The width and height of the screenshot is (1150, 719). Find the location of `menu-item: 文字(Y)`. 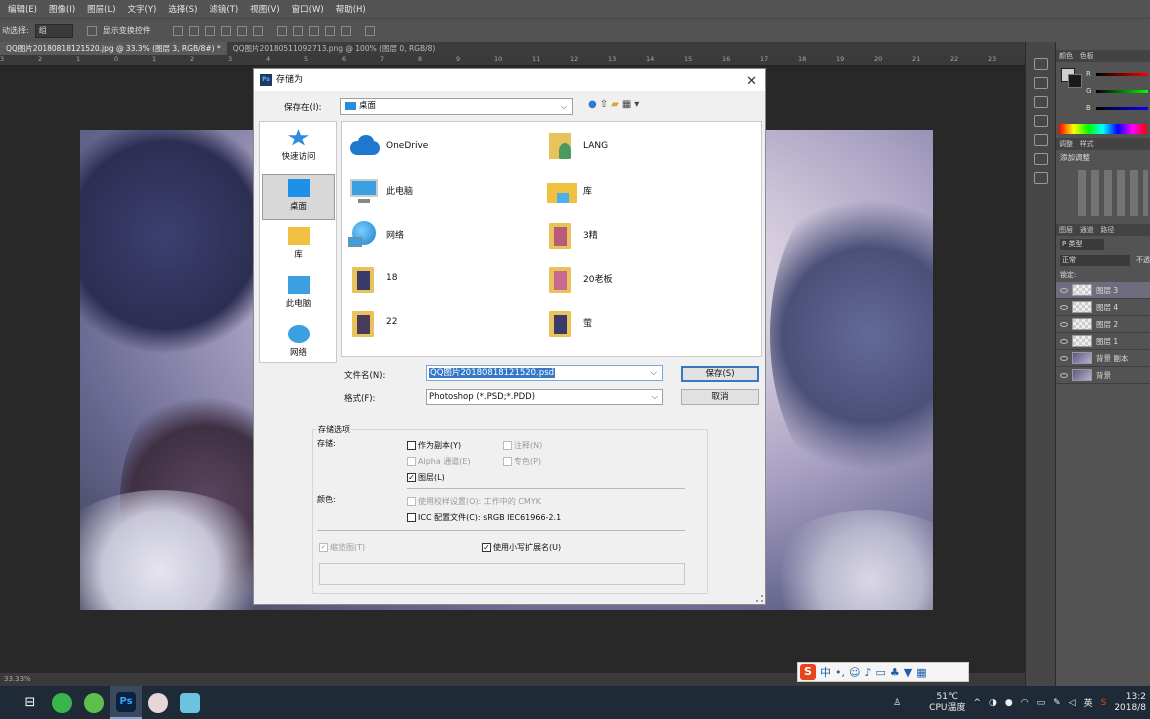

menu-item: 文字(Y) is located at coordinates (142, 9).